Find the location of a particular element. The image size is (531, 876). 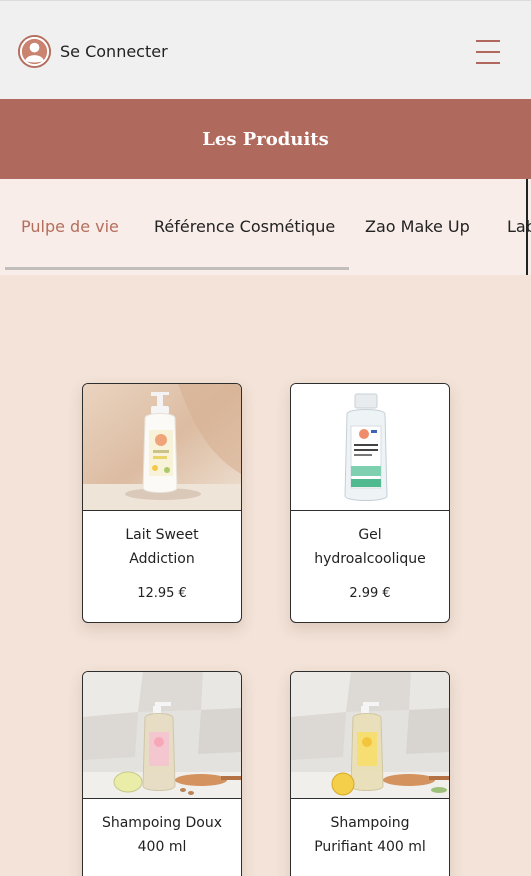

login-button: Se Connecter is located at coordinates (92, 51).